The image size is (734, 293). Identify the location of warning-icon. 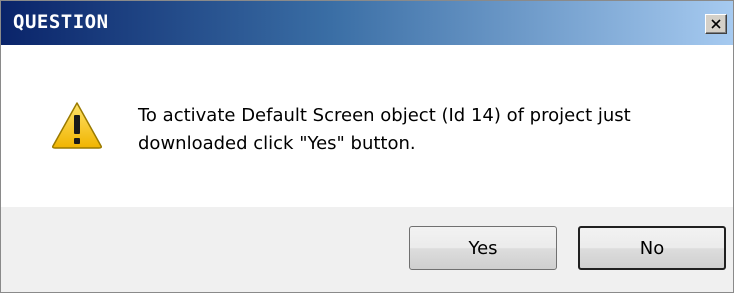
(77, 125).